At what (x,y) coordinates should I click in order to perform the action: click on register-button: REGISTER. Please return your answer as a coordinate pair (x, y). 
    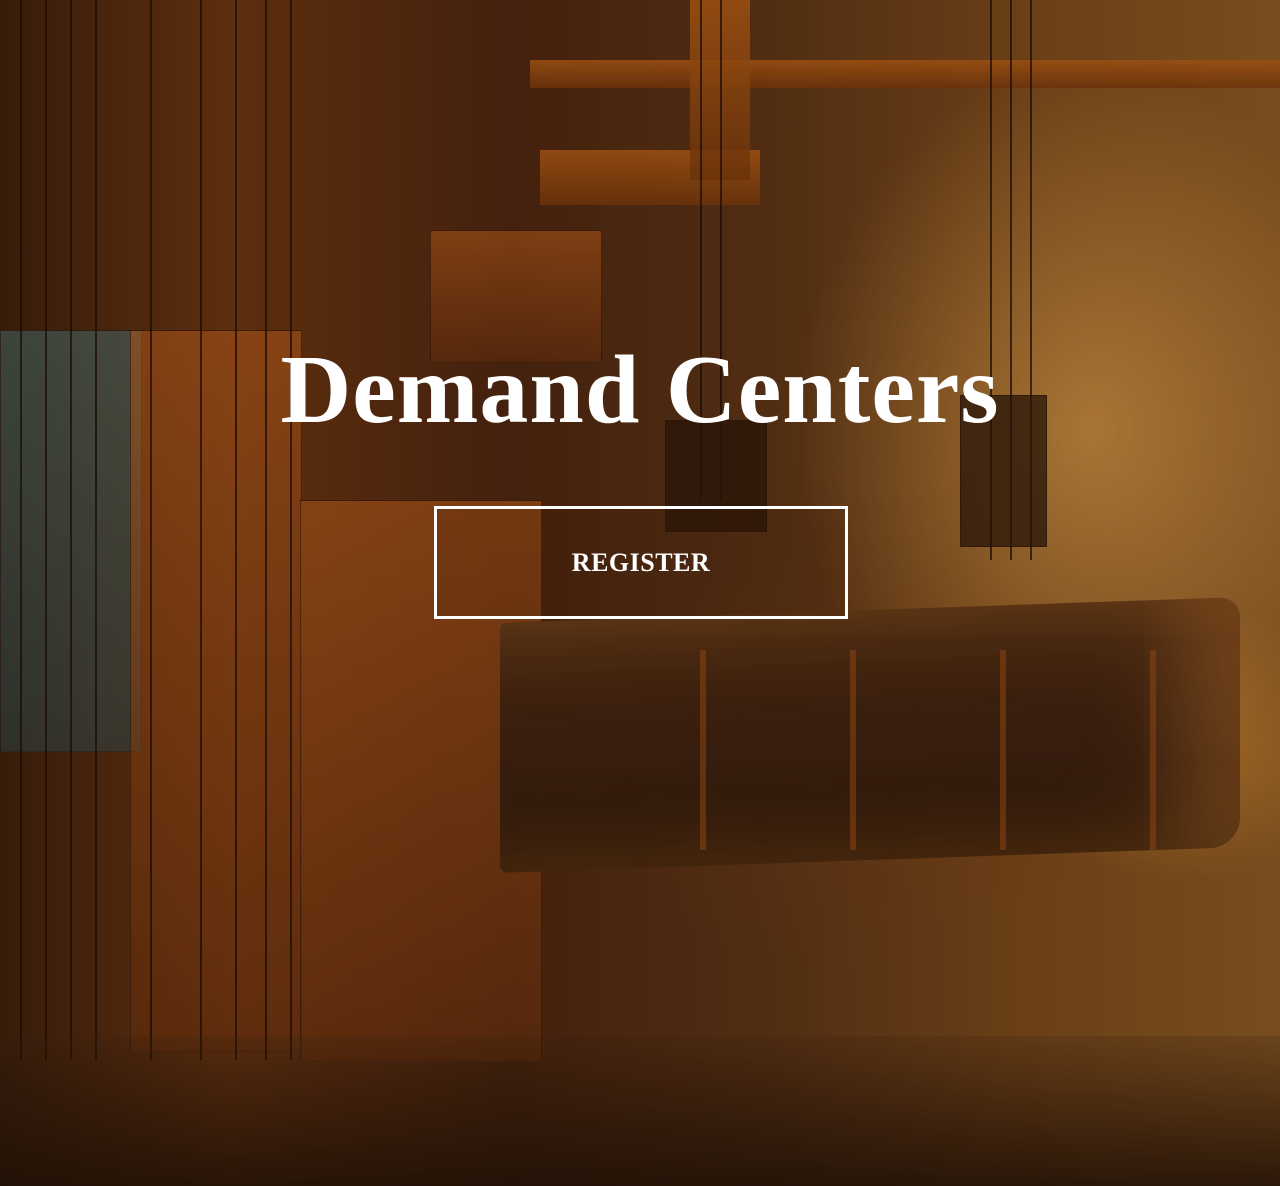
    Looking at the image, I should click on (641, 562).